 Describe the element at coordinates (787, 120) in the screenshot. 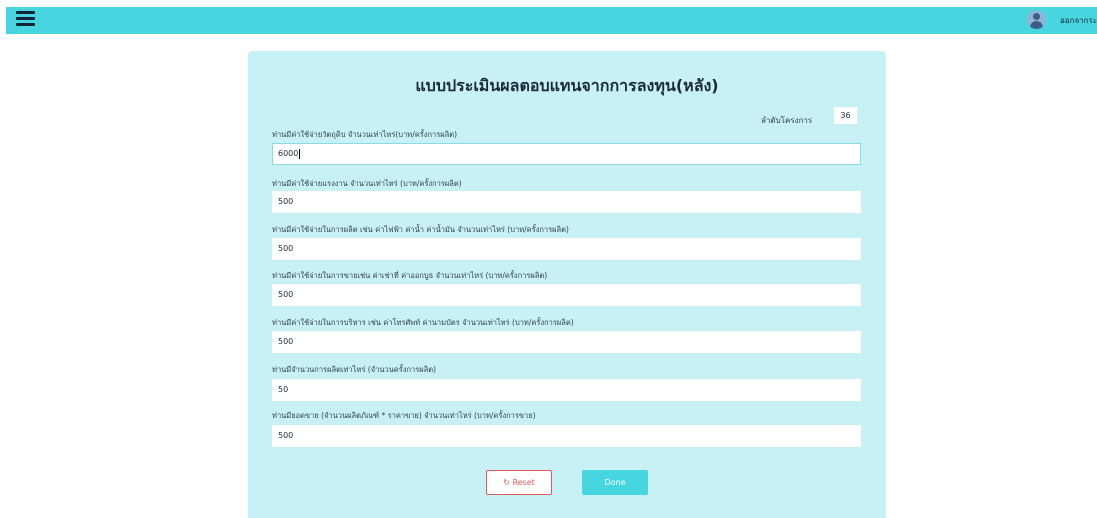

I see `project-order-label: ลำดับโครงการ` at that location.